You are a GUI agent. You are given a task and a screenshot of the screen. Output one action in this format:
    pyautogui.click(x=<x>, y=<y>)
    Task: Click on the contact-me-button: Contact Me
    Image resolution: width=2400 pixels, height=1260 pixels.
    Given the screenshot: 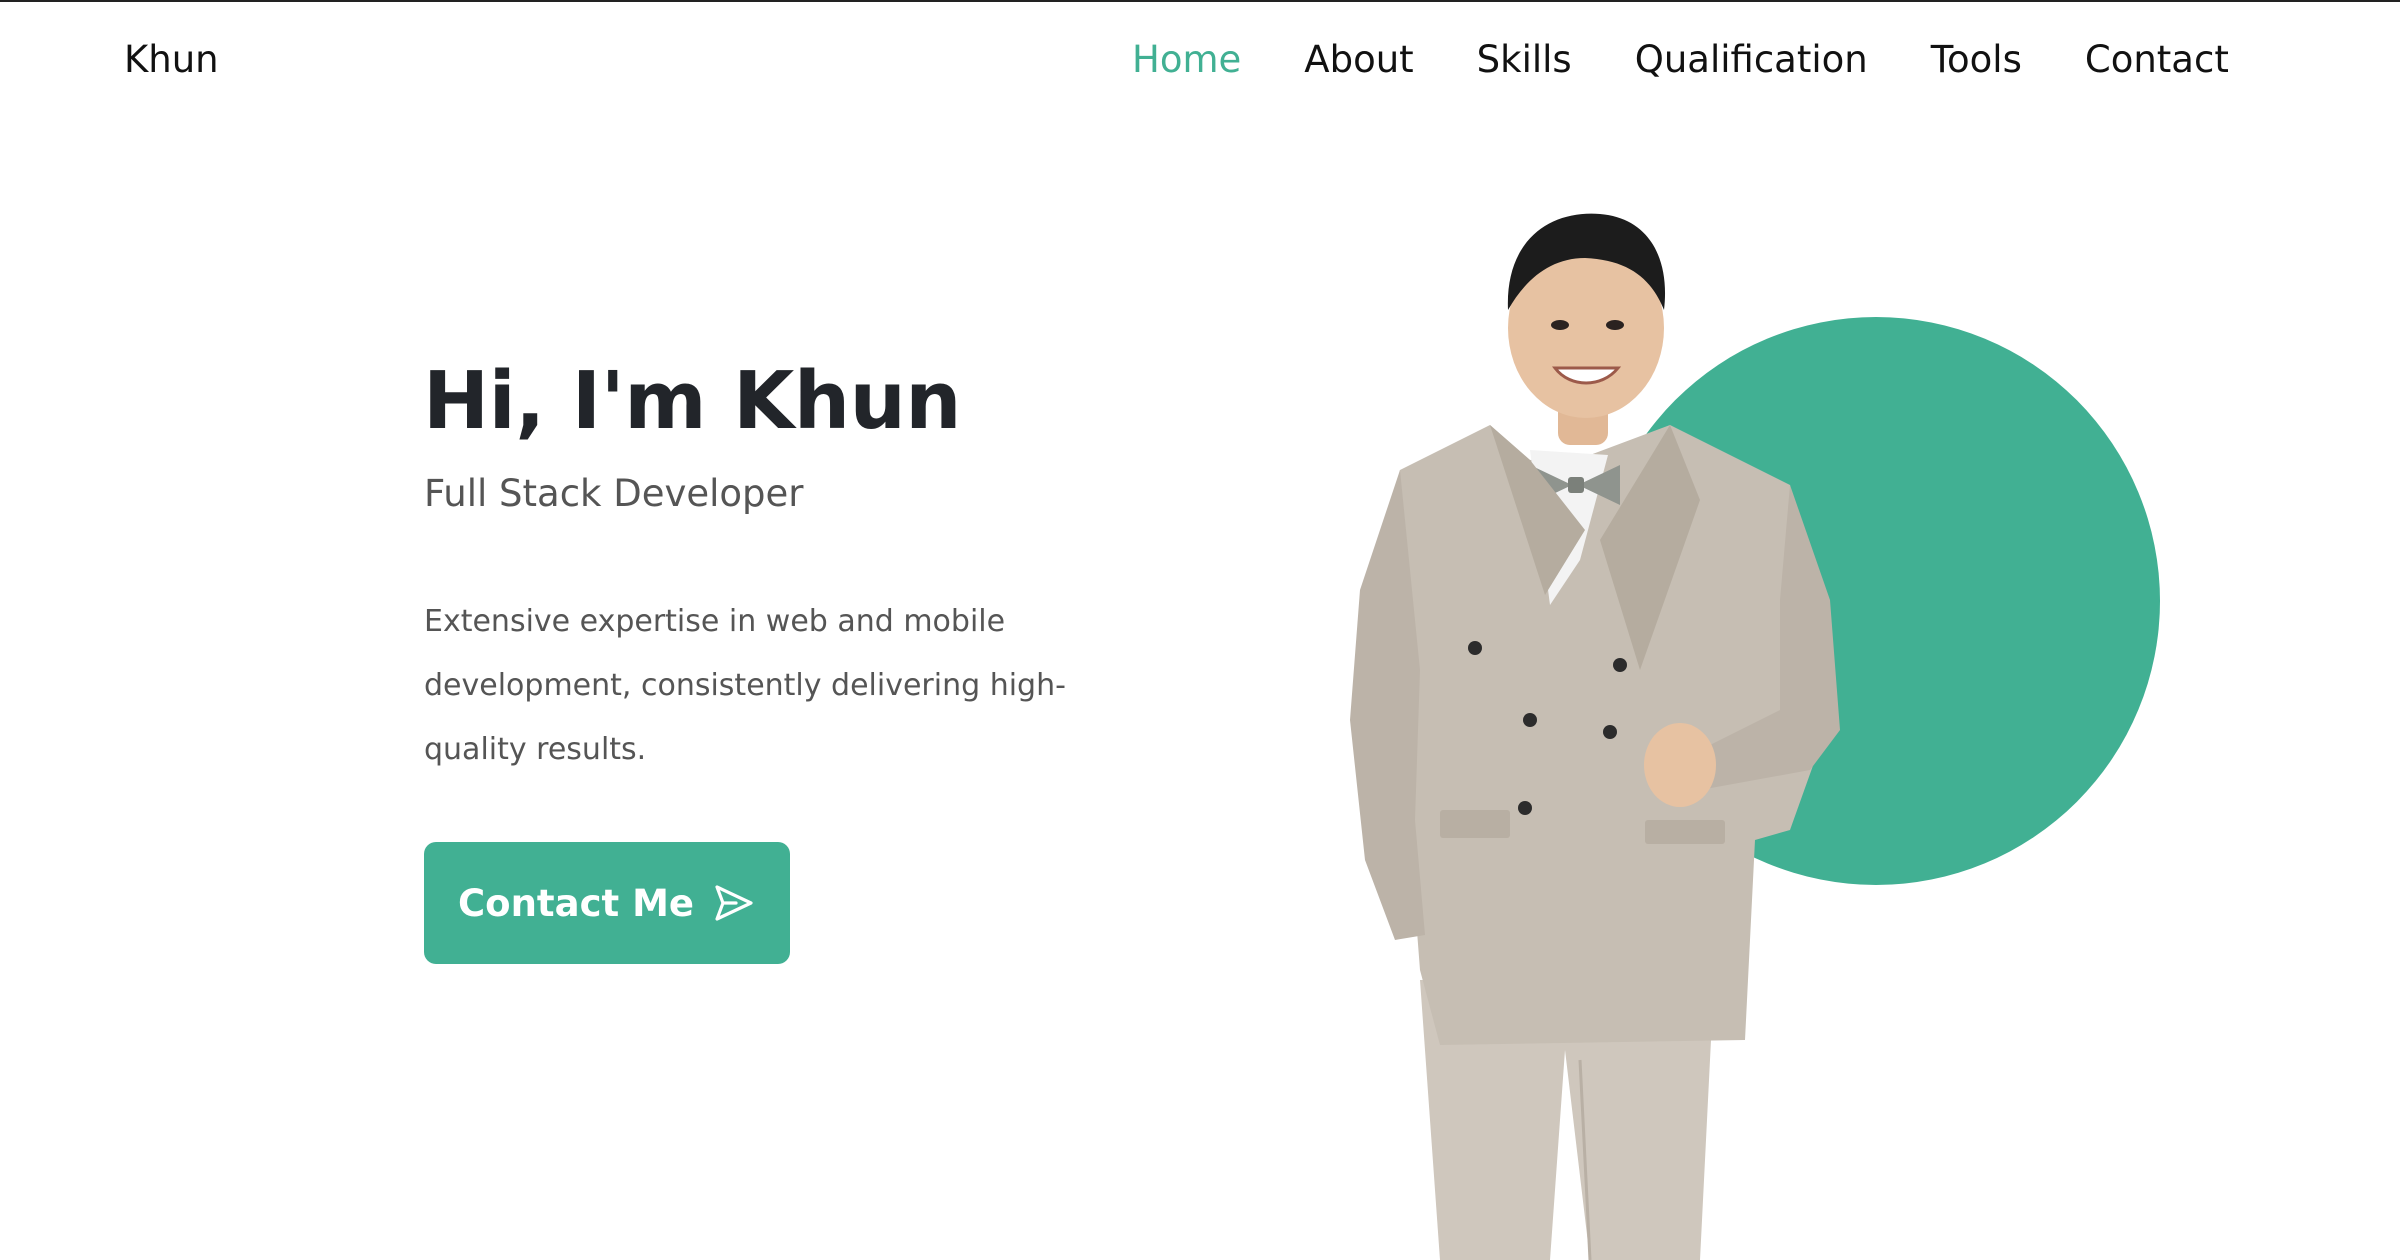 What is the action you would take?
    pyautogui.click(x=607, y=903)
    